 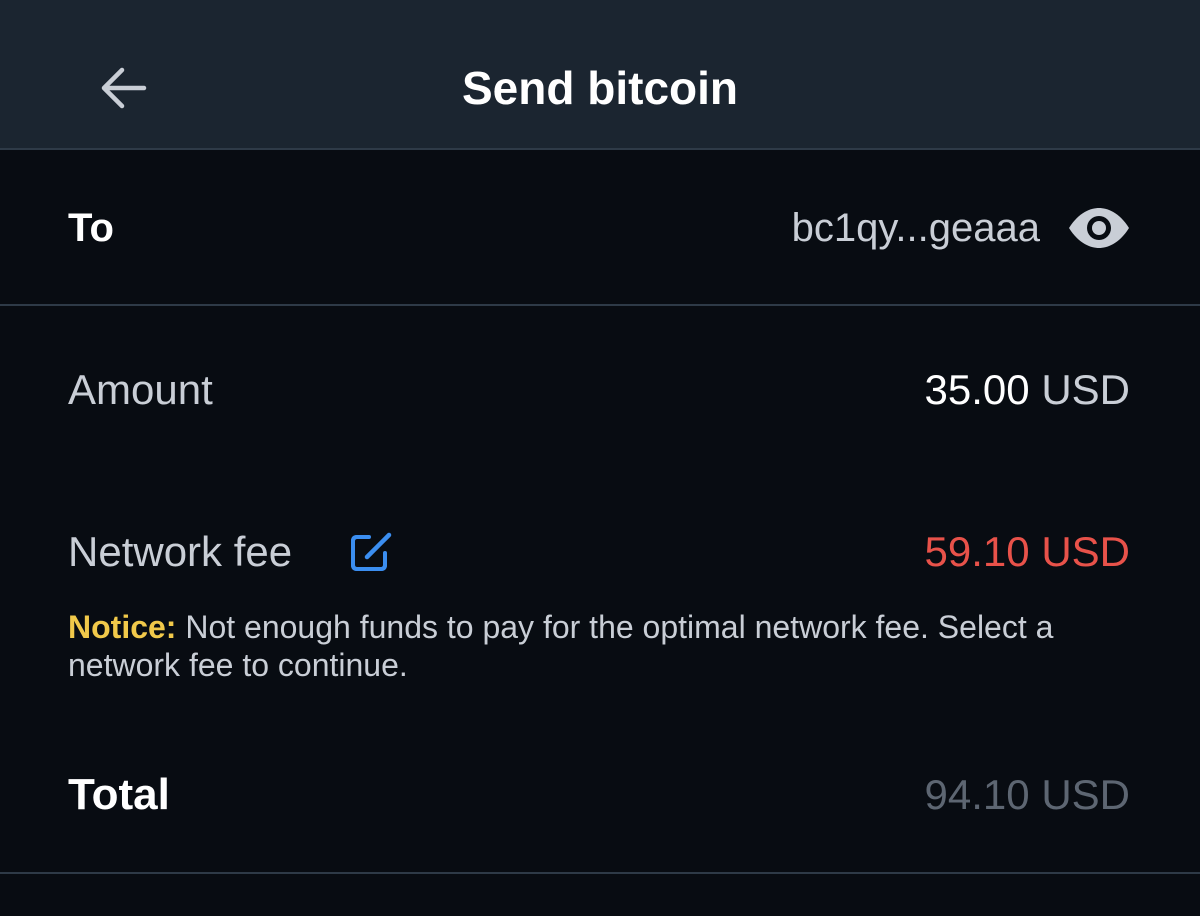 What do you see at coordinates (600, 873) in the screenshot?
I see `divider` at bounding box center [600, 873].